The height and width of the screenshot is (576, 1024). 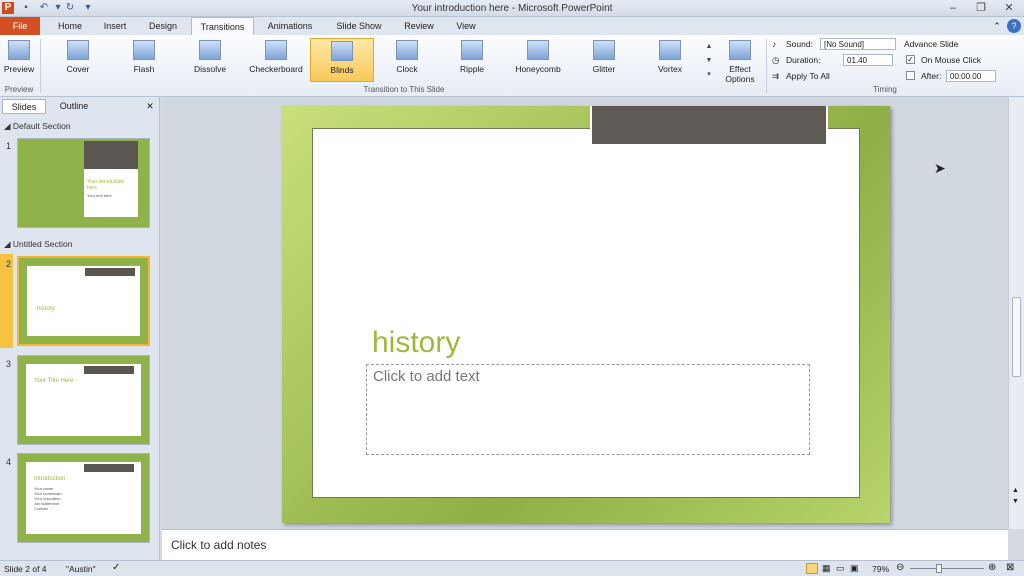 I want to click on preview-button: Preview, so click(x=19, y=60).